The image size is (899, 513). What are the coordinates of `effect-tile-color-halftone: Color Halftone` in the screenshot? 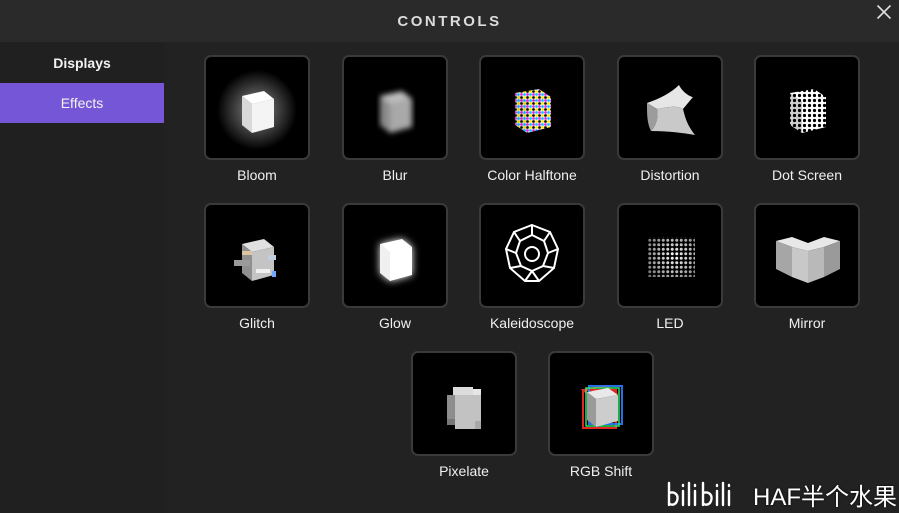 It's located at (532, 119).